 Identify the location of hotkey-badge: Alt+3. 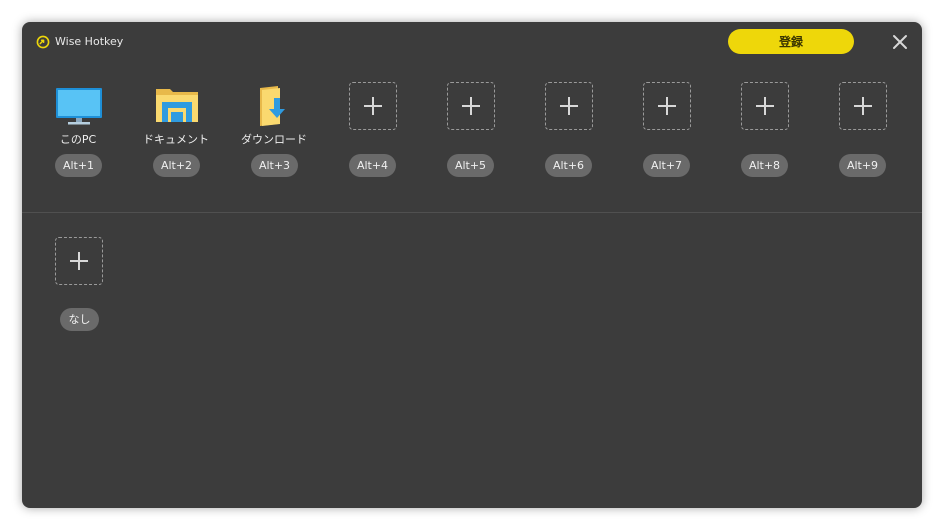
(274, 165).